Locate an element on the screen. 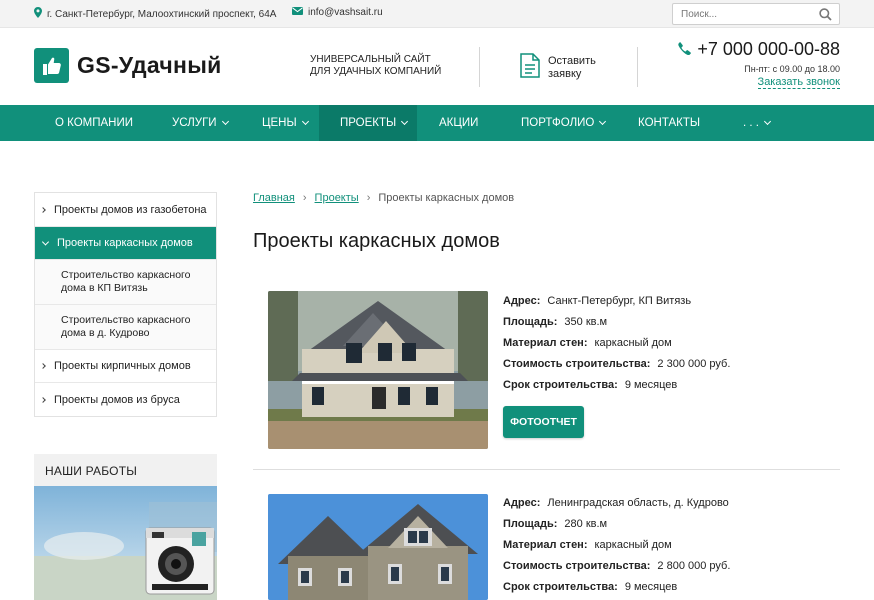 This screenshot has width=874, height=600. sidebar-item-label: Проекты кирпичных домов is located at coordinates (122, 366).